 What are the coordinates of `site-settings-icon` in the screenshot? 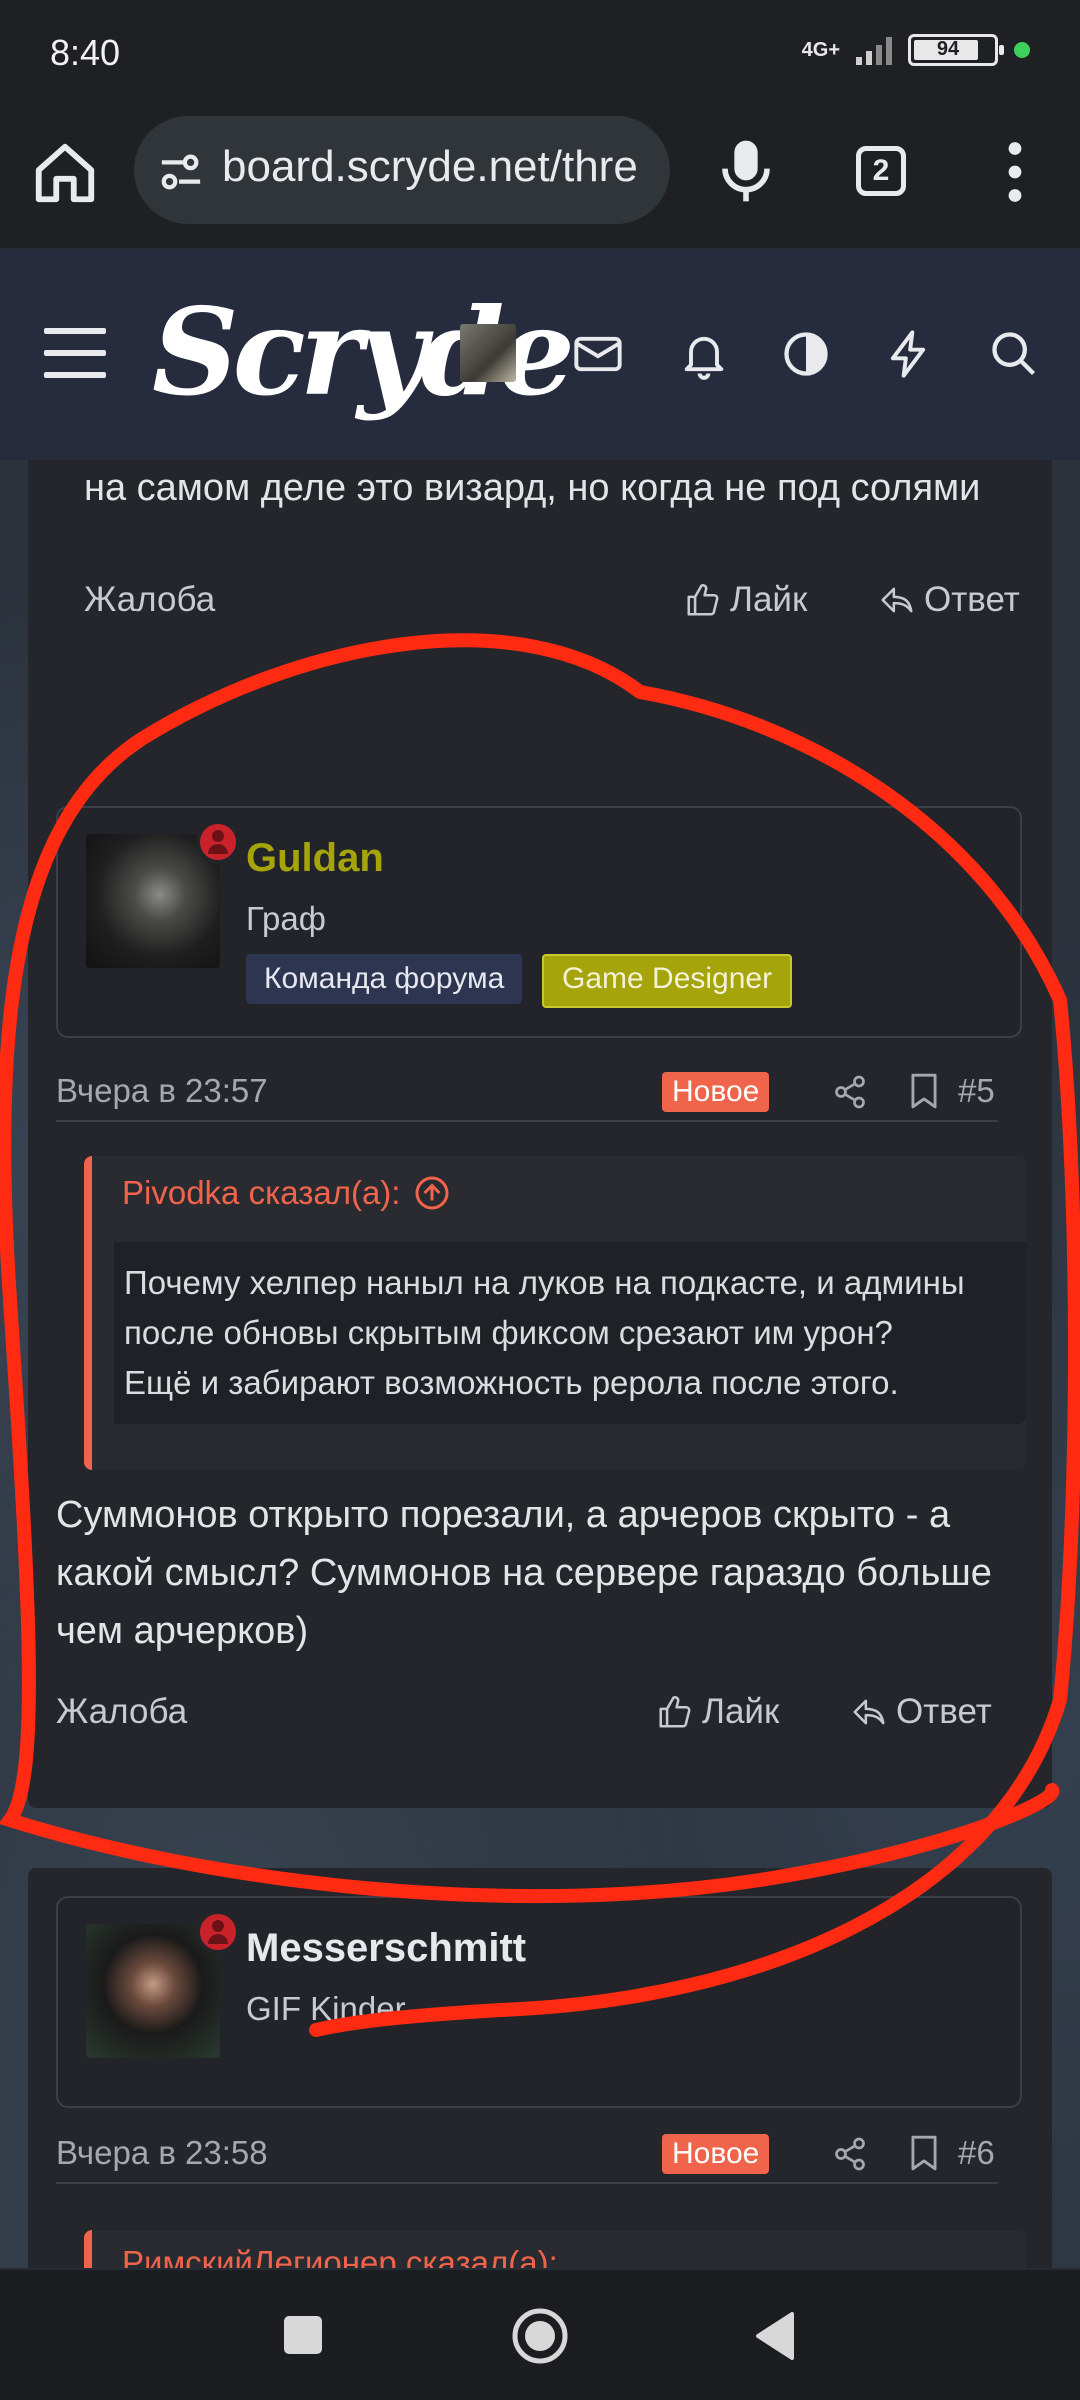 It's located at (181, 172).